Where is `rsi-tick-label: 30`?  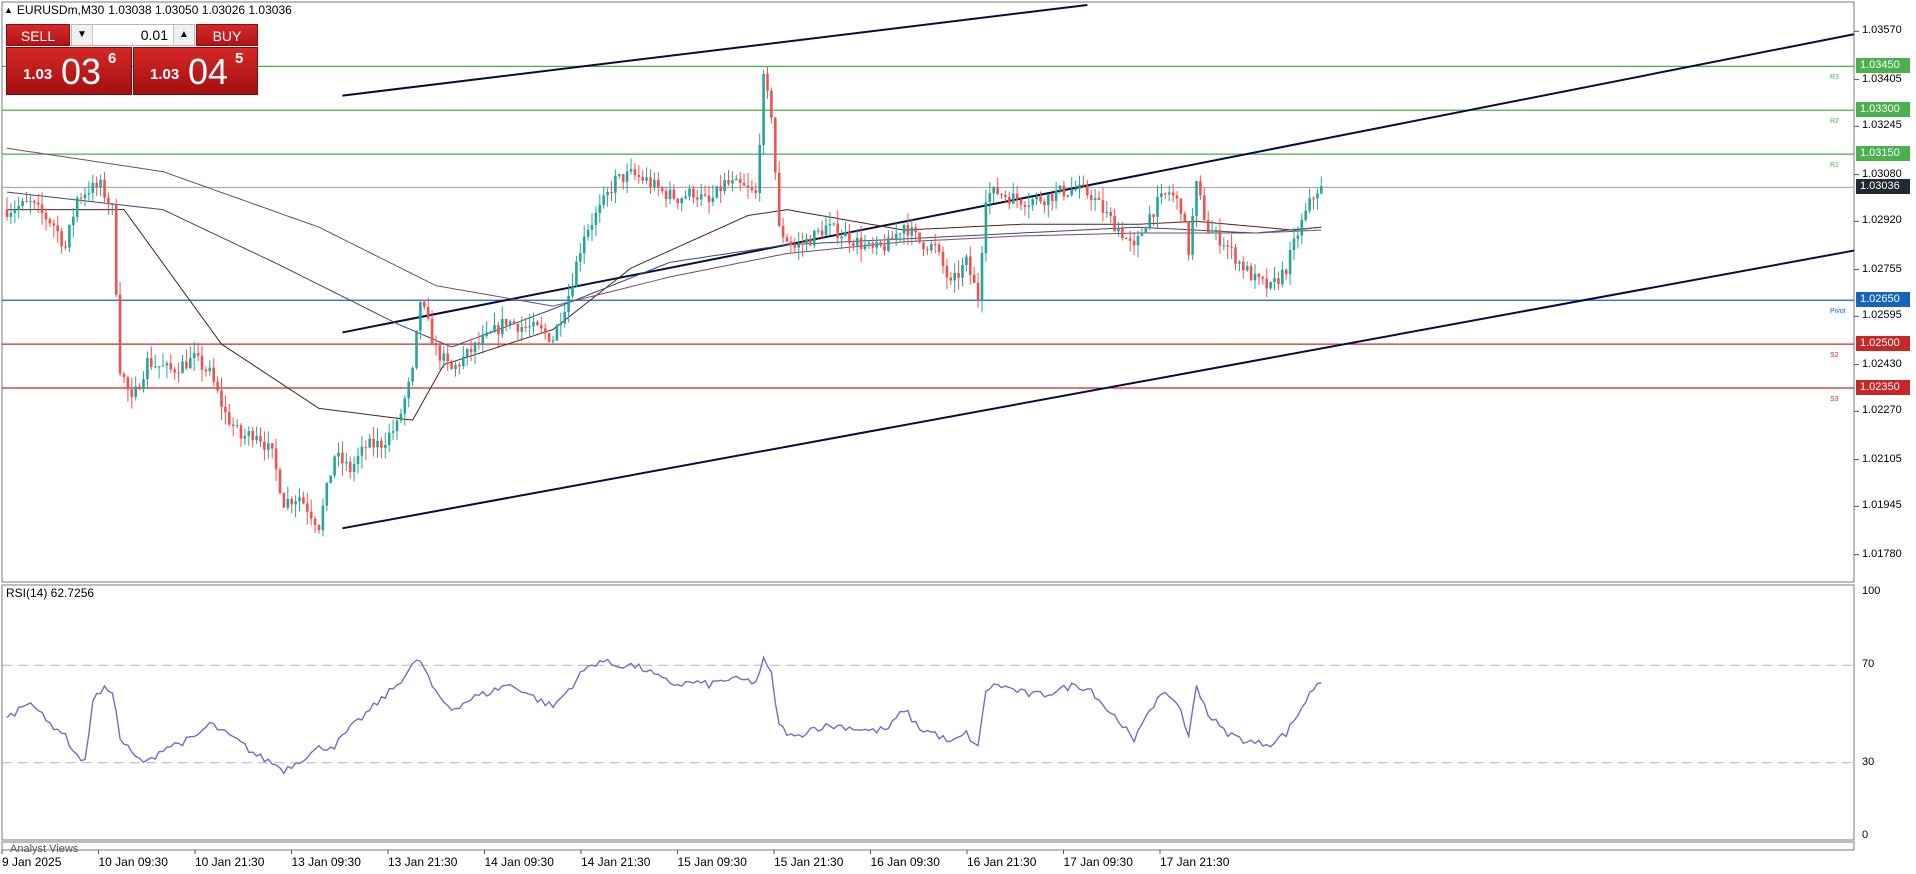 rsi-tick-label: 30 is located at coordinates (1868, 761).